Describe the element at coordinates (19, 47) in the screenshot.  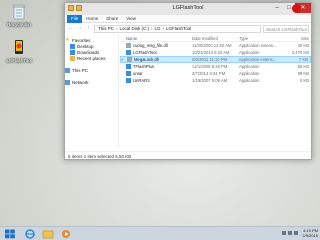
I see `lg-flash-tool-icon` at that location.